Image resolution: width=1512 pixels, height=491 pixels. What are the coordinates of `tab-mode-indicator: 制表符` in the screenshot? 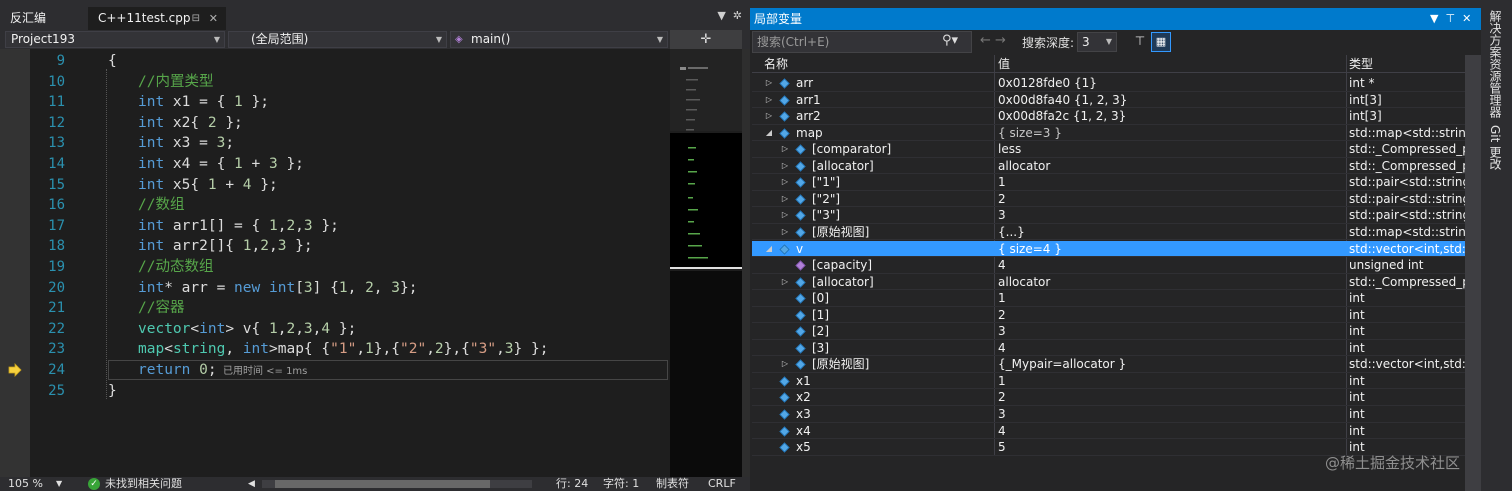 It's located at (672, 484).